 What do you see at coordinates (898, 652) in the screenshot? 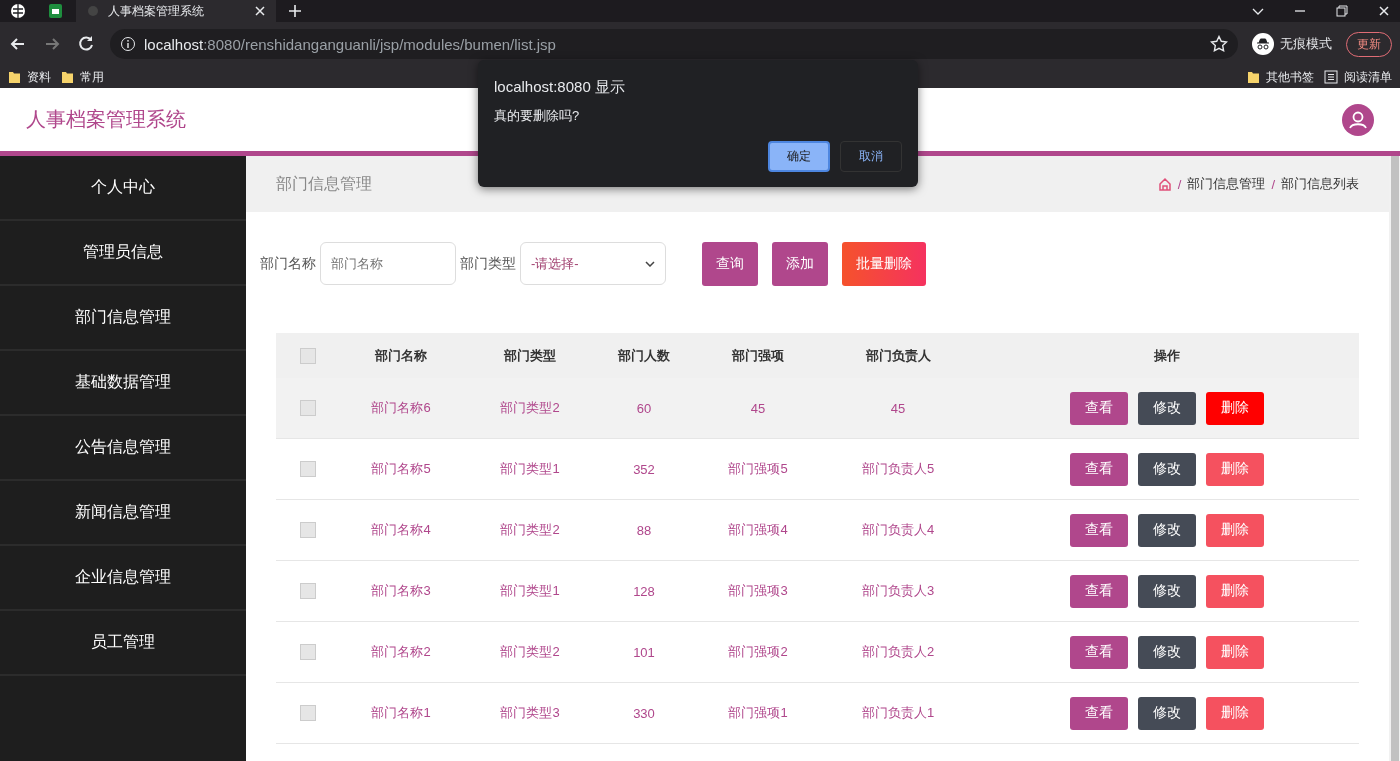
I see `table-cell-text: 部门负责人2` at bounding box center [898, 652].